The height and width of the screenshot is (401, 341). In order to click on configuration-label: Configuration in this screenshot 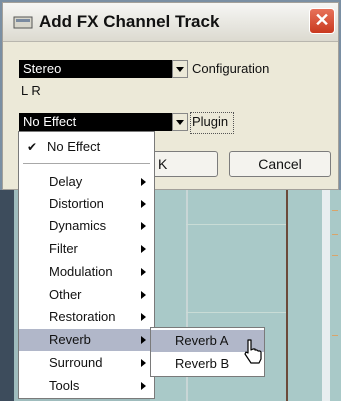, I will do `click(231, 68)`.